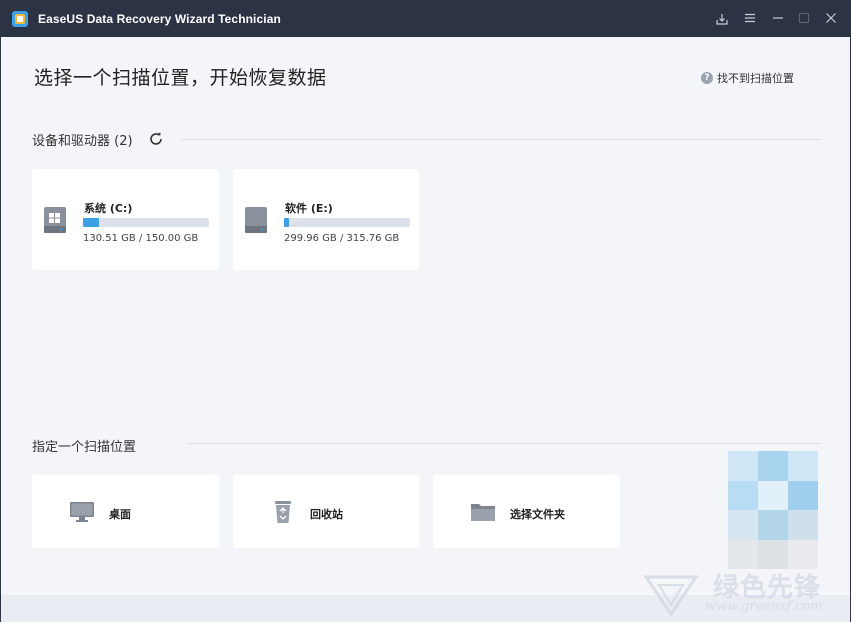 The image size is (851, 622). Describe the element at coordinates (750, 19) in the screenshot. I see `menu-icon` at that location.